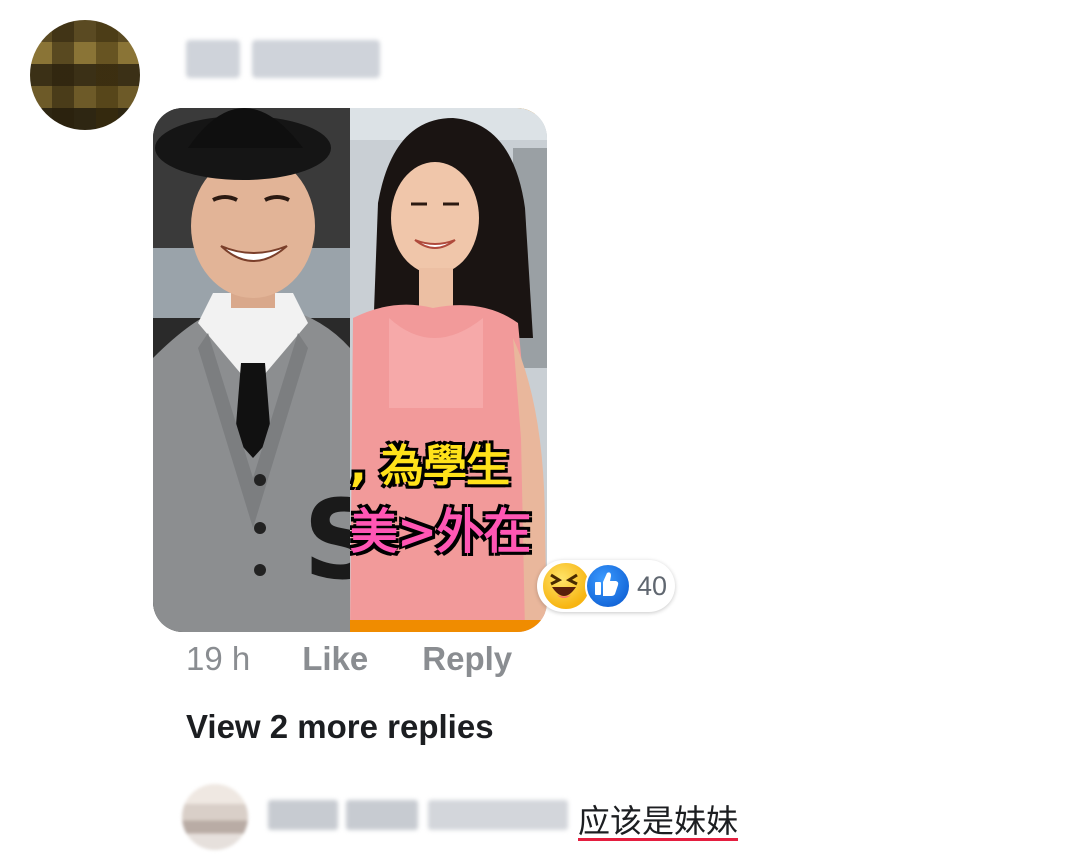  Describe the element at coordinates (213, 59) in the screenshot. I see `commenter-name-blurred` at that location.